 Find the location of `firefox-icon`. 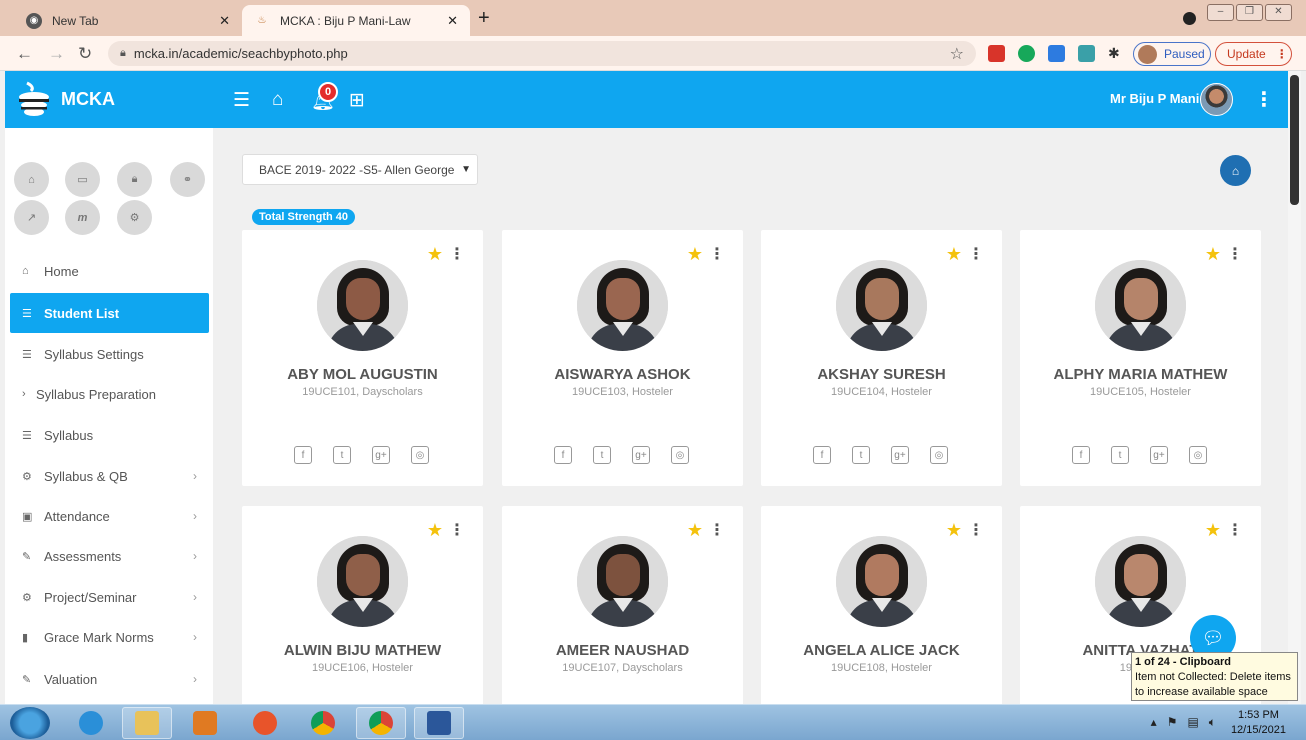

firefox-icon is located at coordinates (265, 723).